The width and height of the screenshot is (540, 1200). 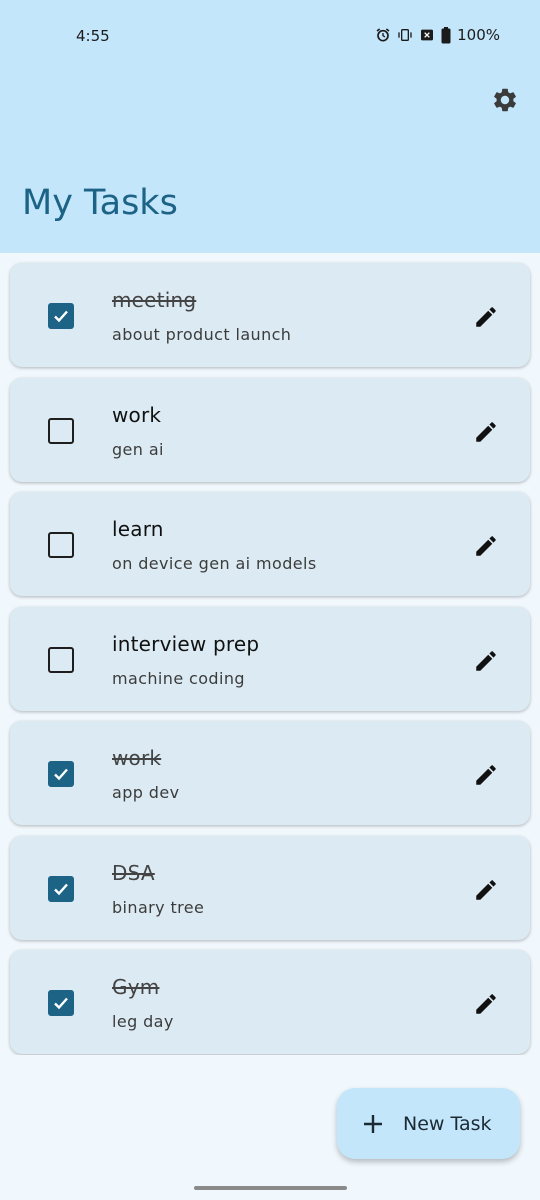 What do you see at coordinates (186, 643) in the screenshot?
I see `task-title: interview prep` at bounding box center [186, 643].